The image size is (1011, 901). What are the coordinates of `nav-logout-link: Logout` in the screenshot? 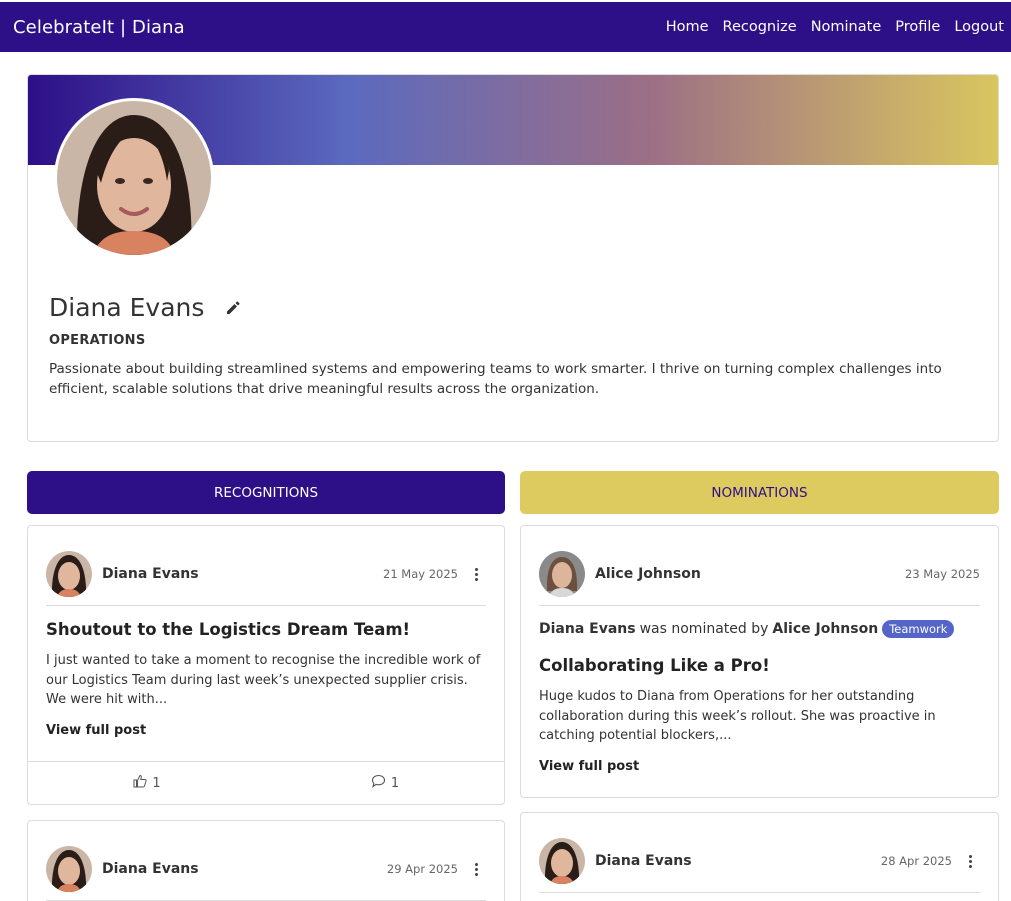 It's located at (979, 27).